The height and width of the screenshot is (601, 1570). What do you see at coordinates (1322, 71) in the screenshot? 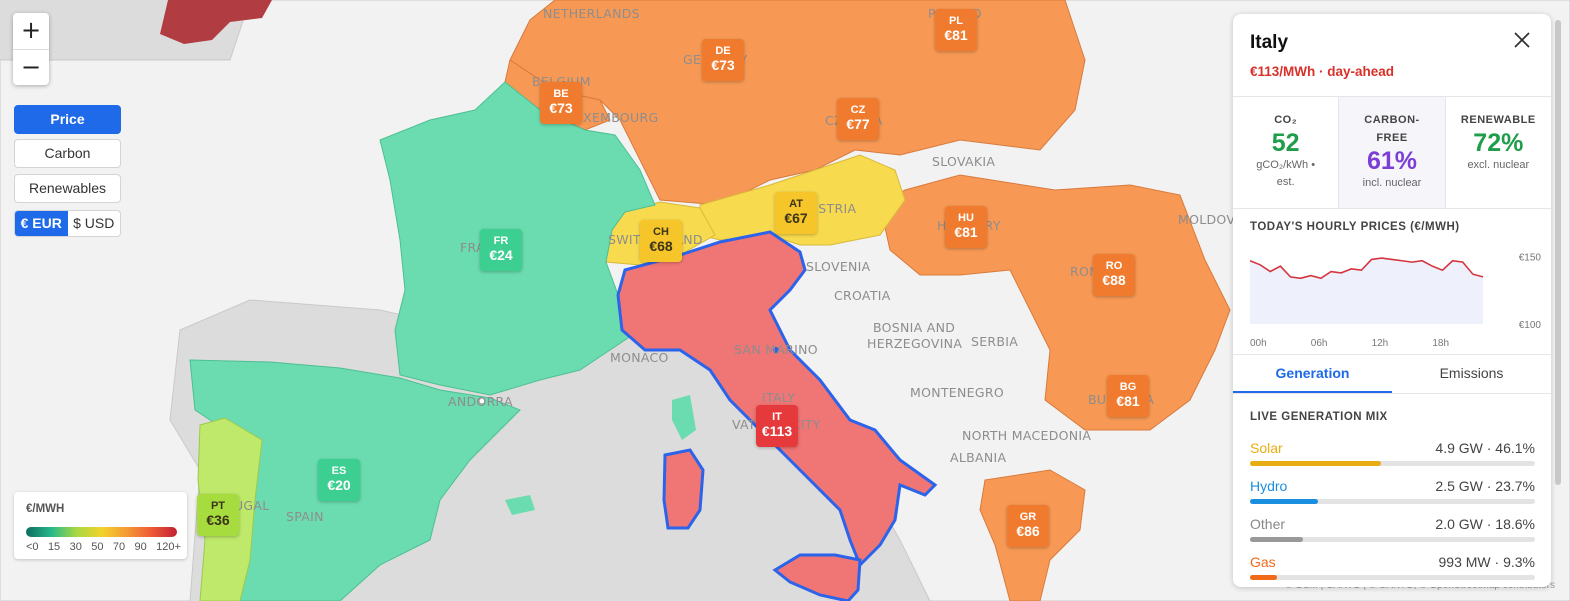
I see `panel-subtitle: €113/MWh · day-ahead` at bounding box center [1322, 71].